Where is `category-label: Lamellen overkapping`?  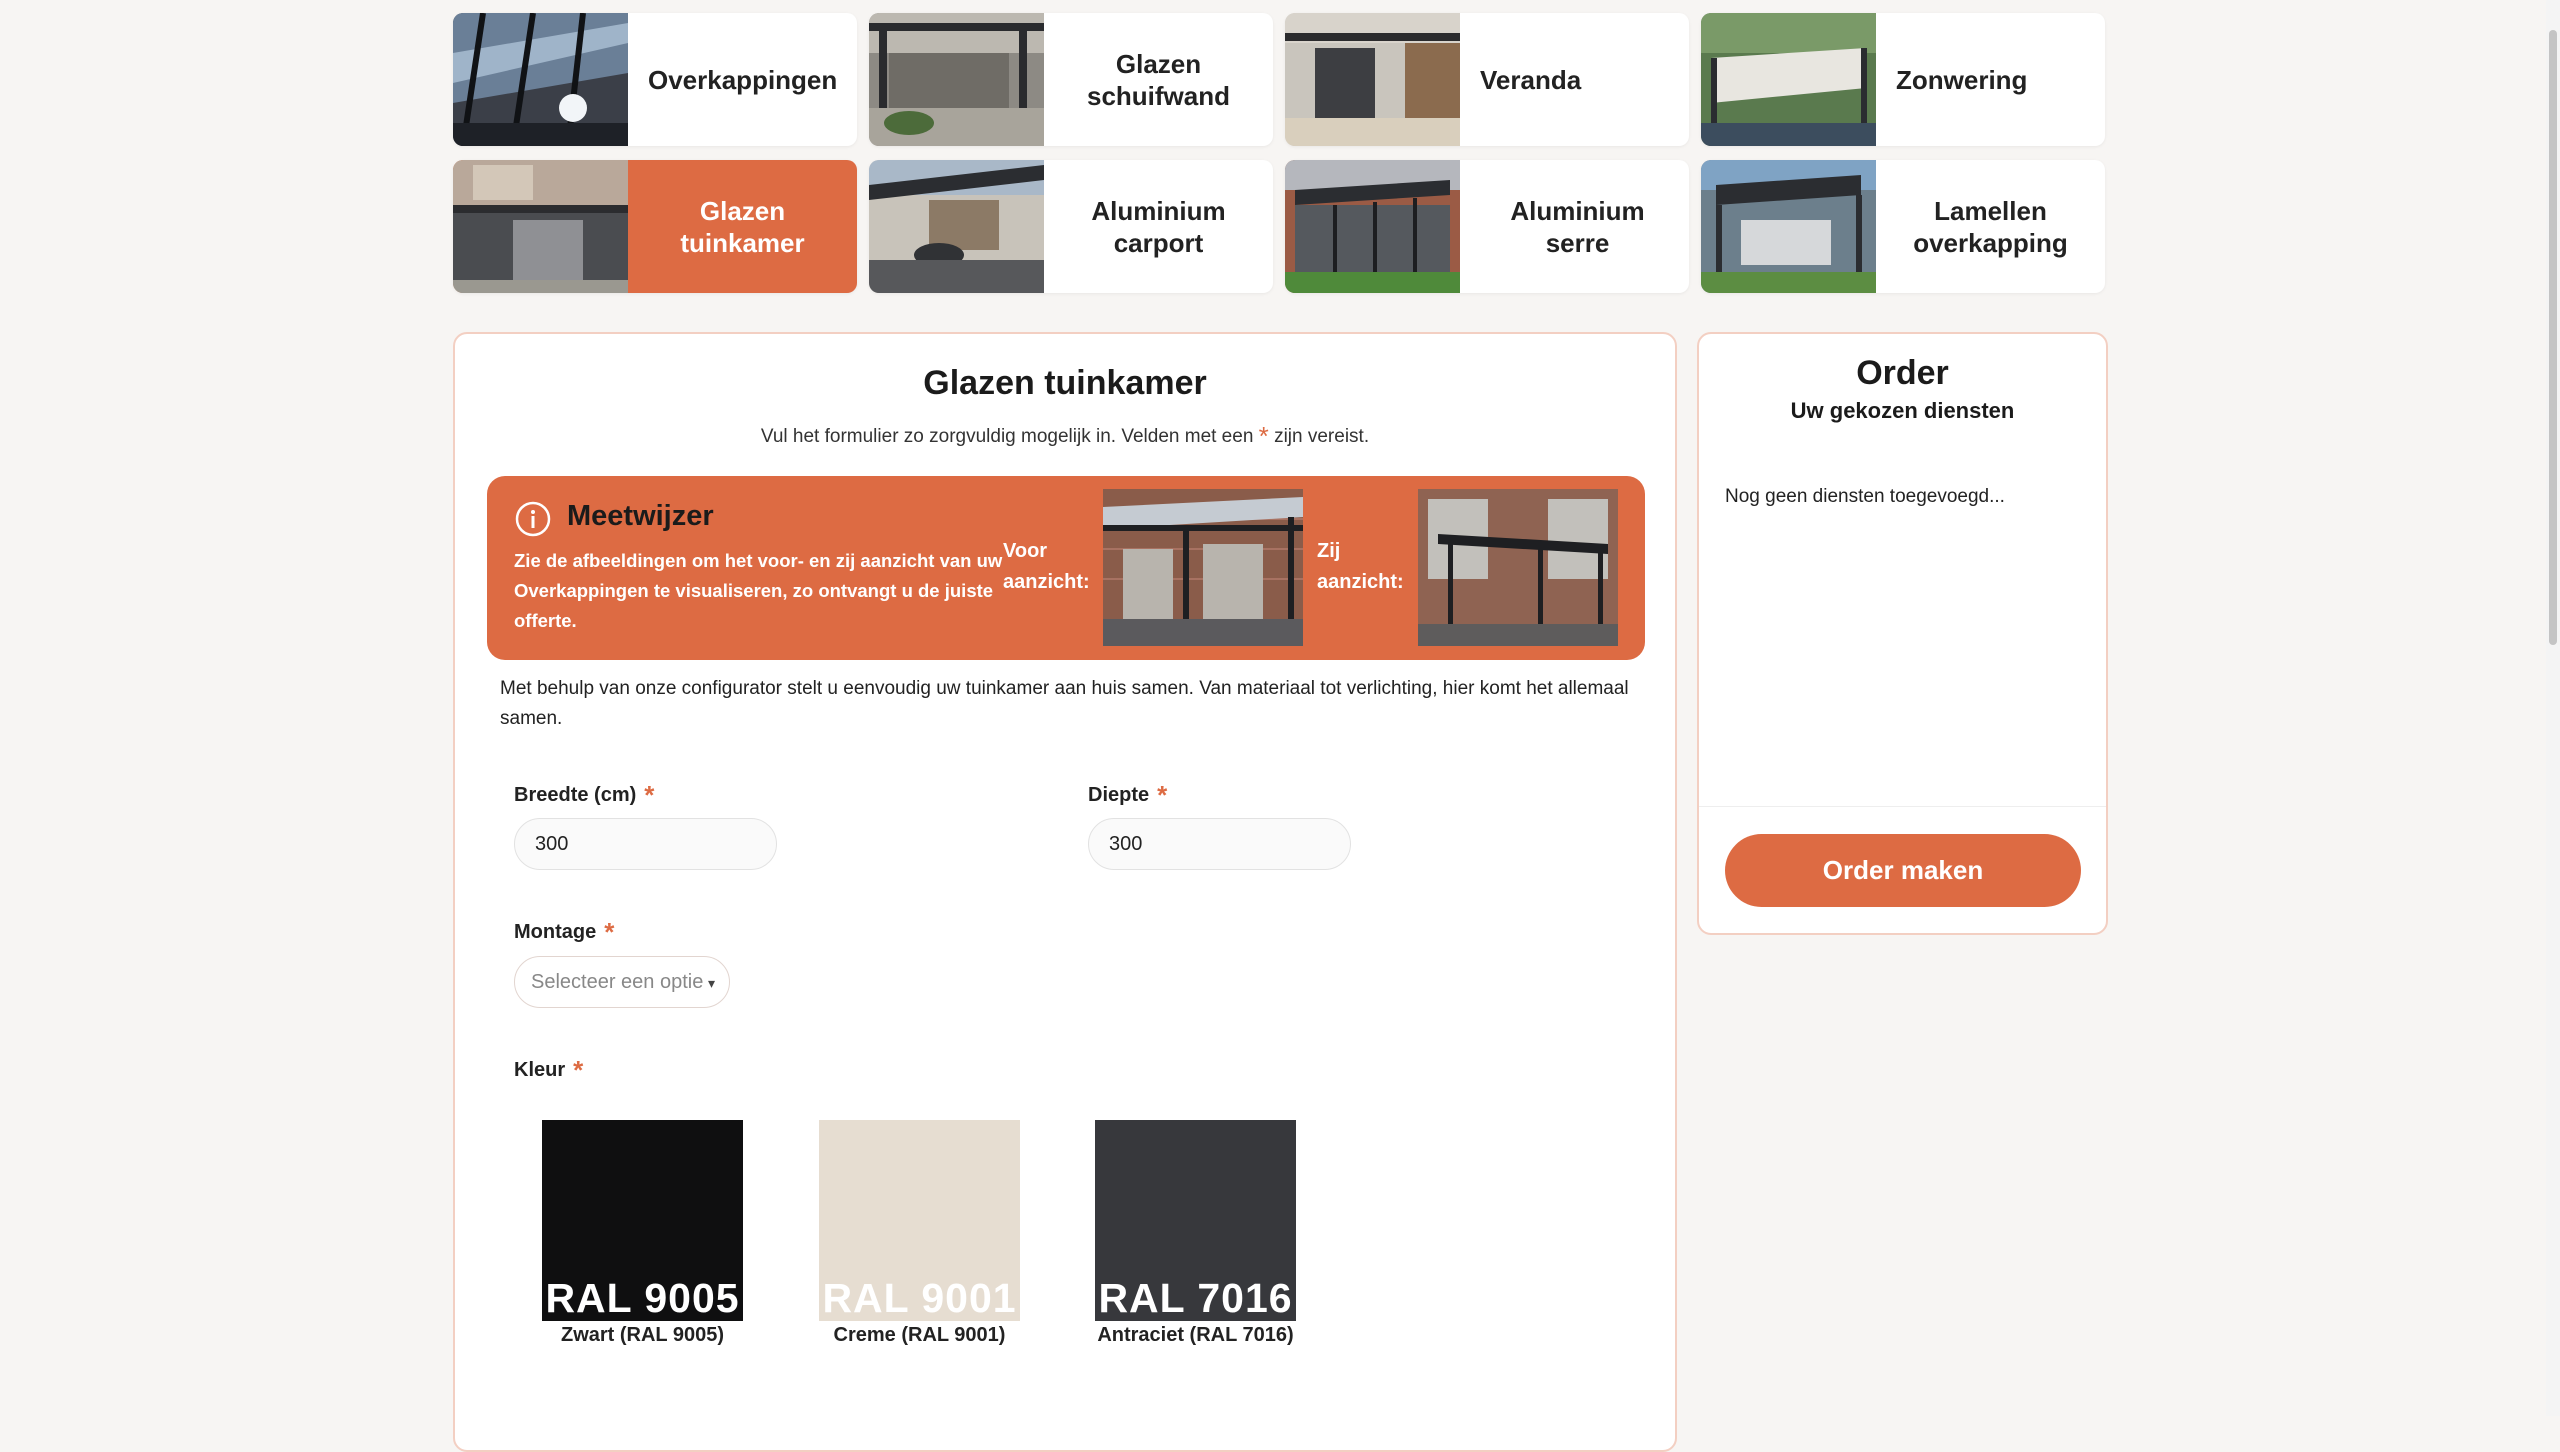
category-label: Lamellen overkapping is located at coordinates (1990, 226).